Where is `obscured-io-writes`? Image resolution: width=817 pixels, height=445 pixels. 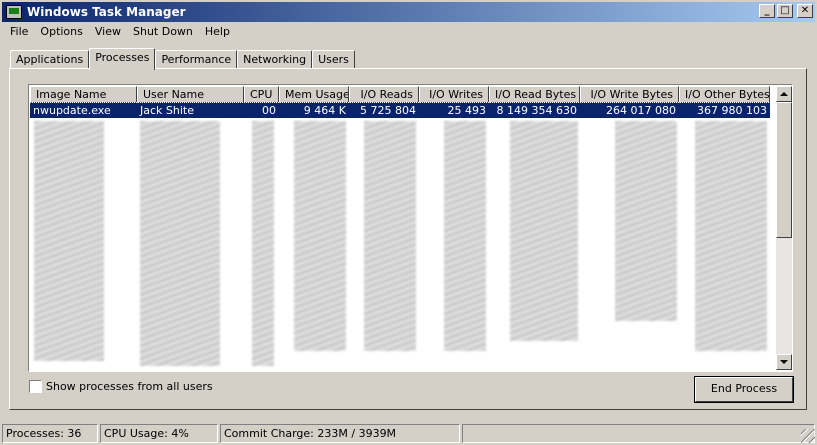
obscured-io-writes is located at coordinates (465, 236).